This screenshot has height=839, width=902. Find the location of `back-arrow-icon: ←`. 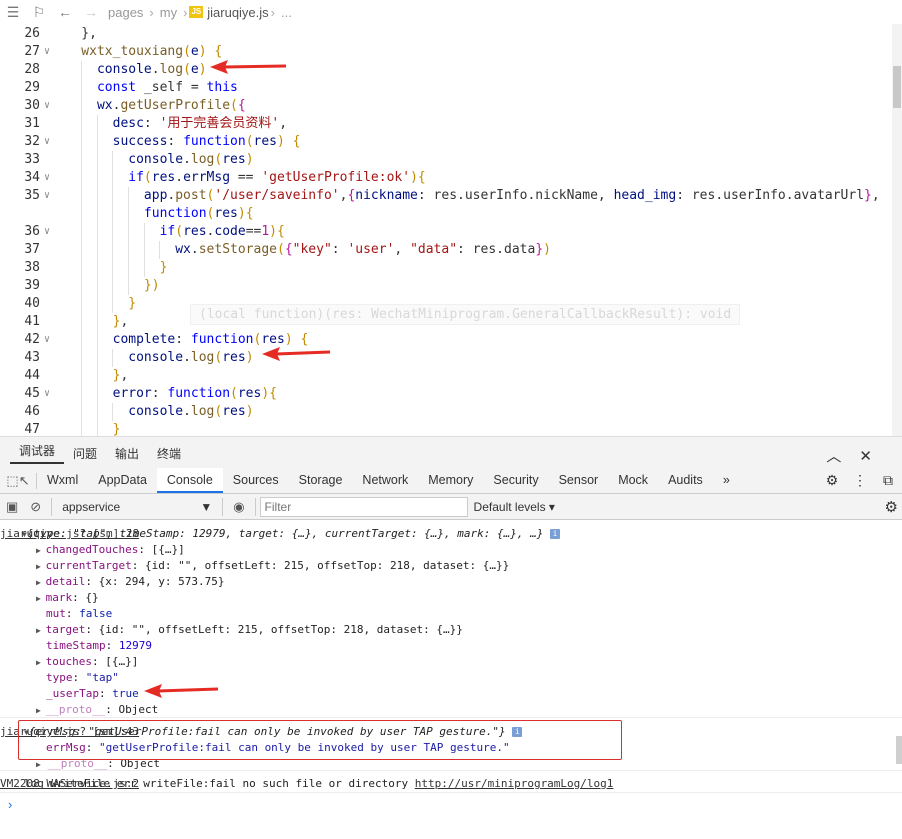

back-arrow-icon: ← is located at coordinates (65, 12).